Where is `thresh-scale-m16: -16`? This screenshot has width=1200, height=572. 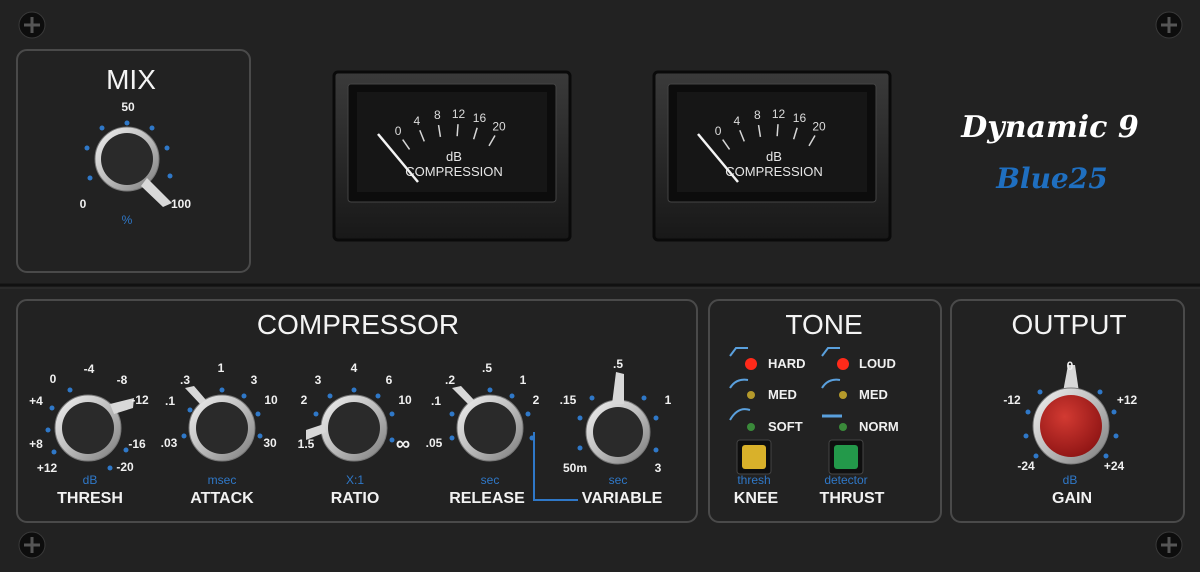 thresh-scale-m16: -16 is located at coordinates (137, 444).